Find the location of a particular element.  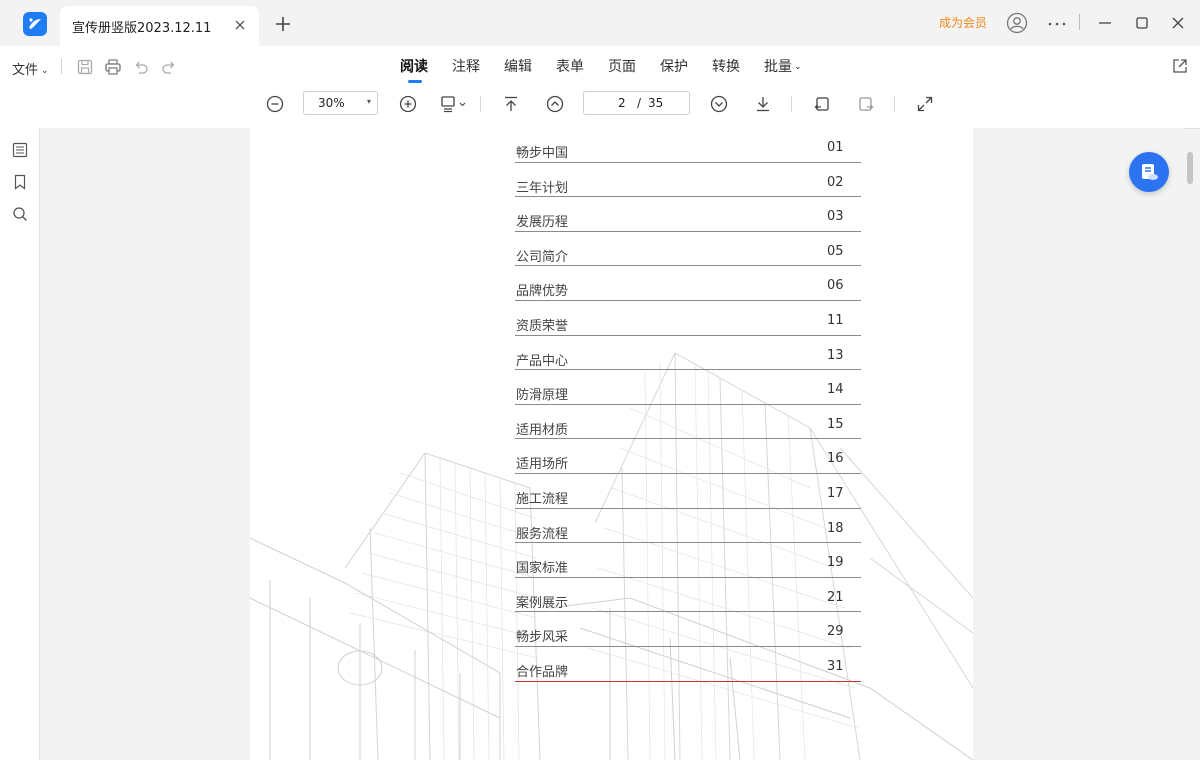

outline-icon is located at coordinates (20, 150).